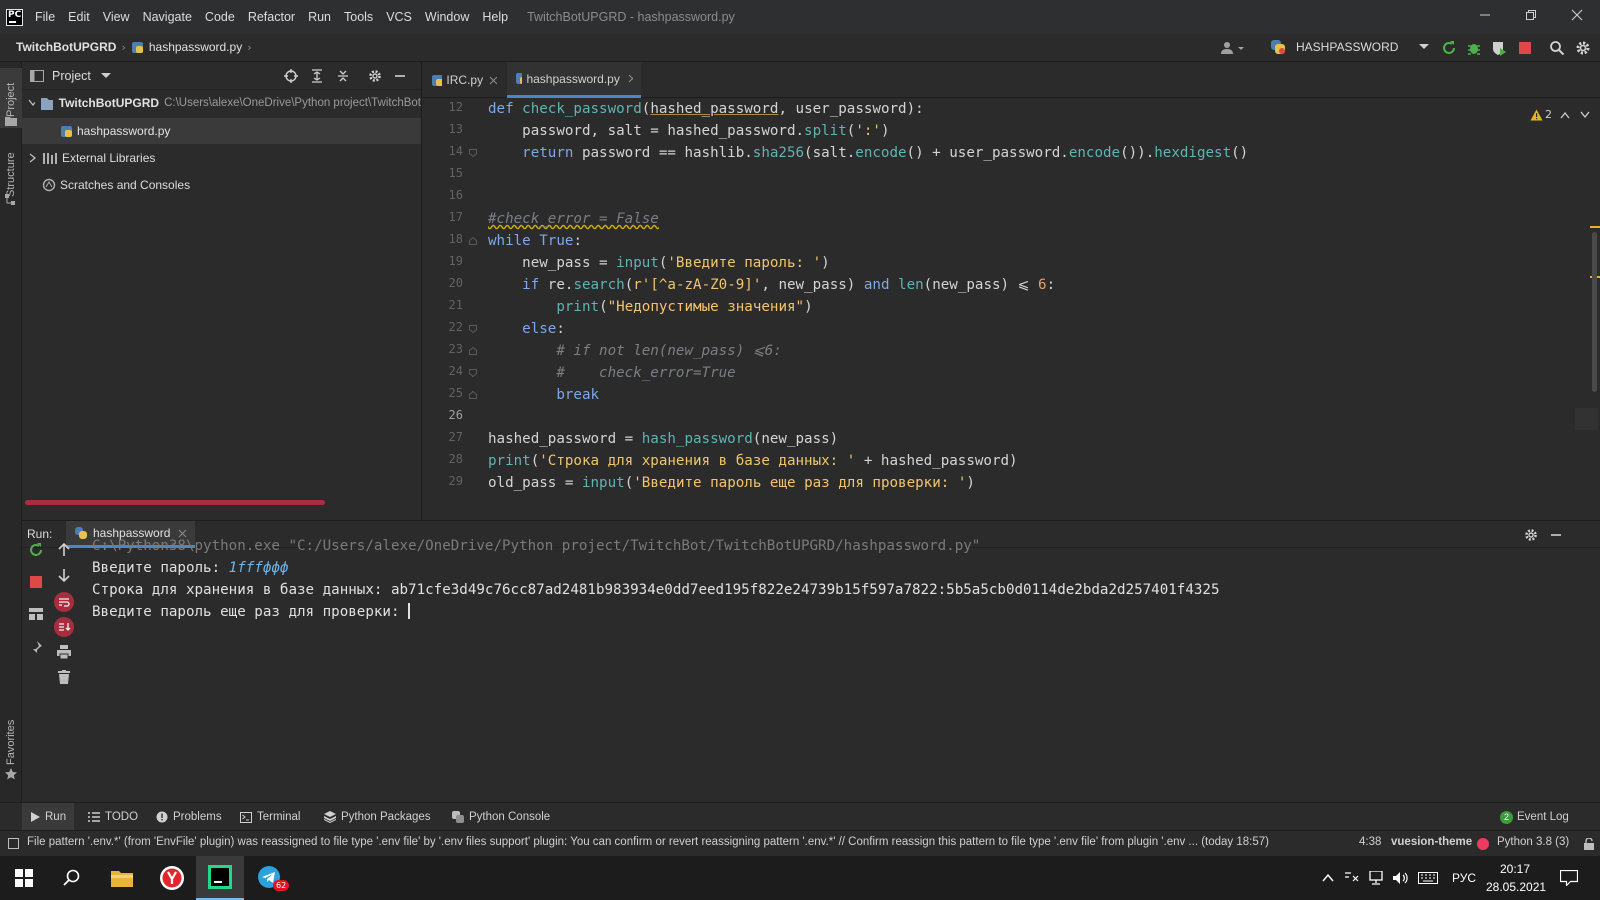  I want to click on rerun-button, so click(1449, 48).